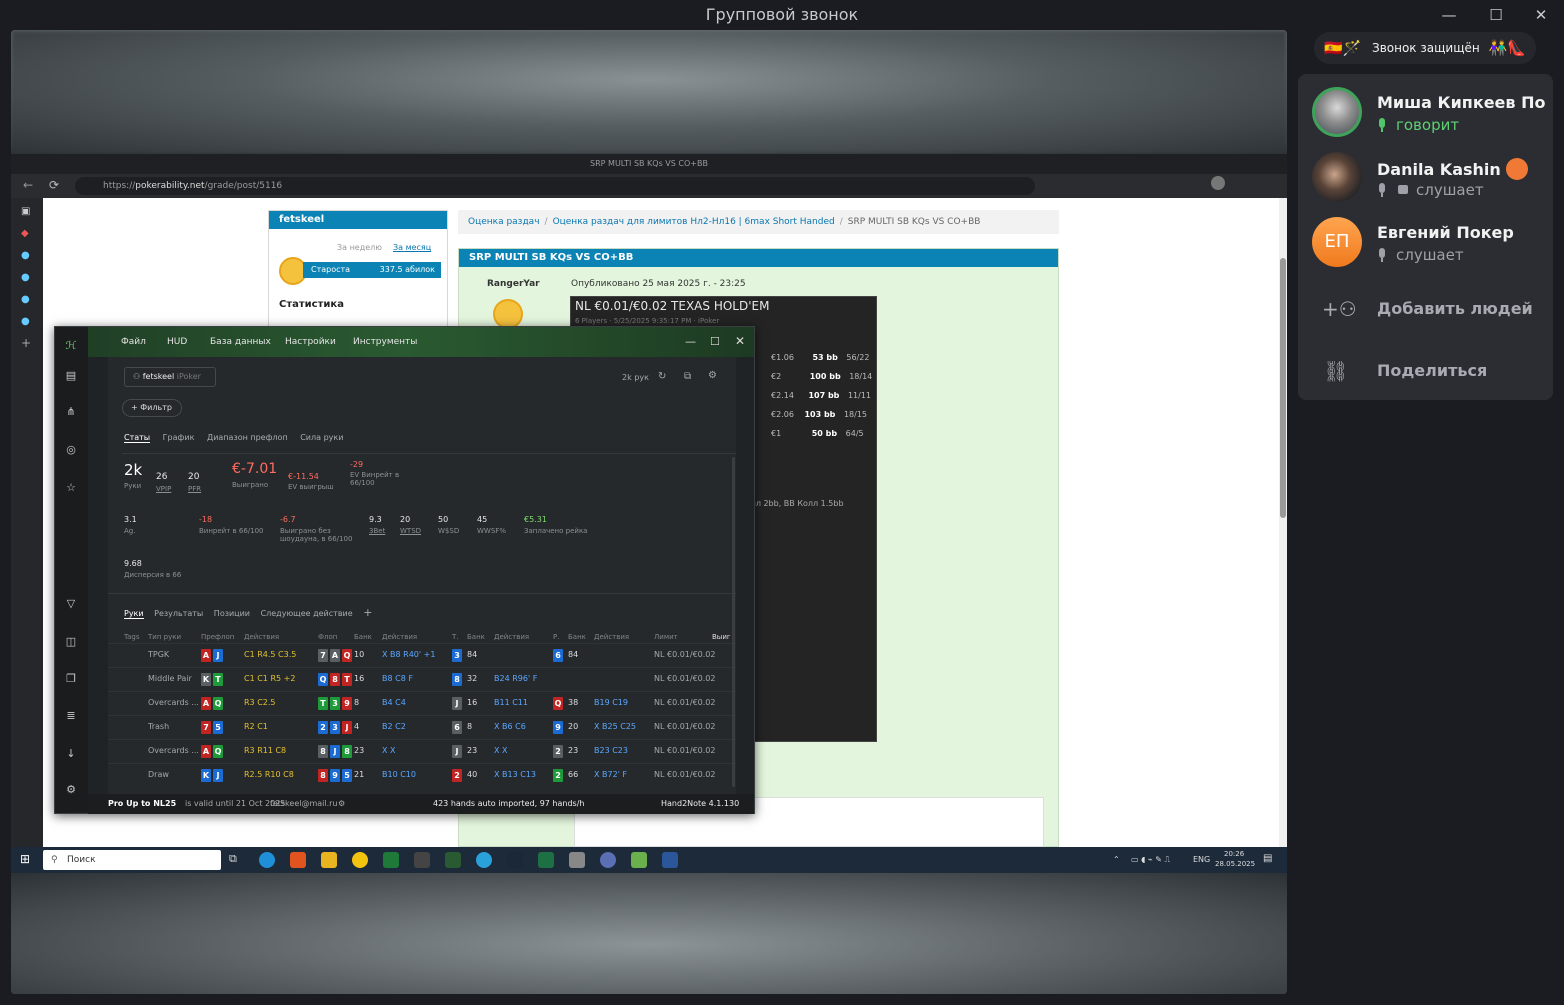 The width and height of the screenshot is (1564, 1005). What do you see at coordinates (359, 247) in the screenshot?
I see `period-week-link: За неделю` at bounding box center [359, 247].